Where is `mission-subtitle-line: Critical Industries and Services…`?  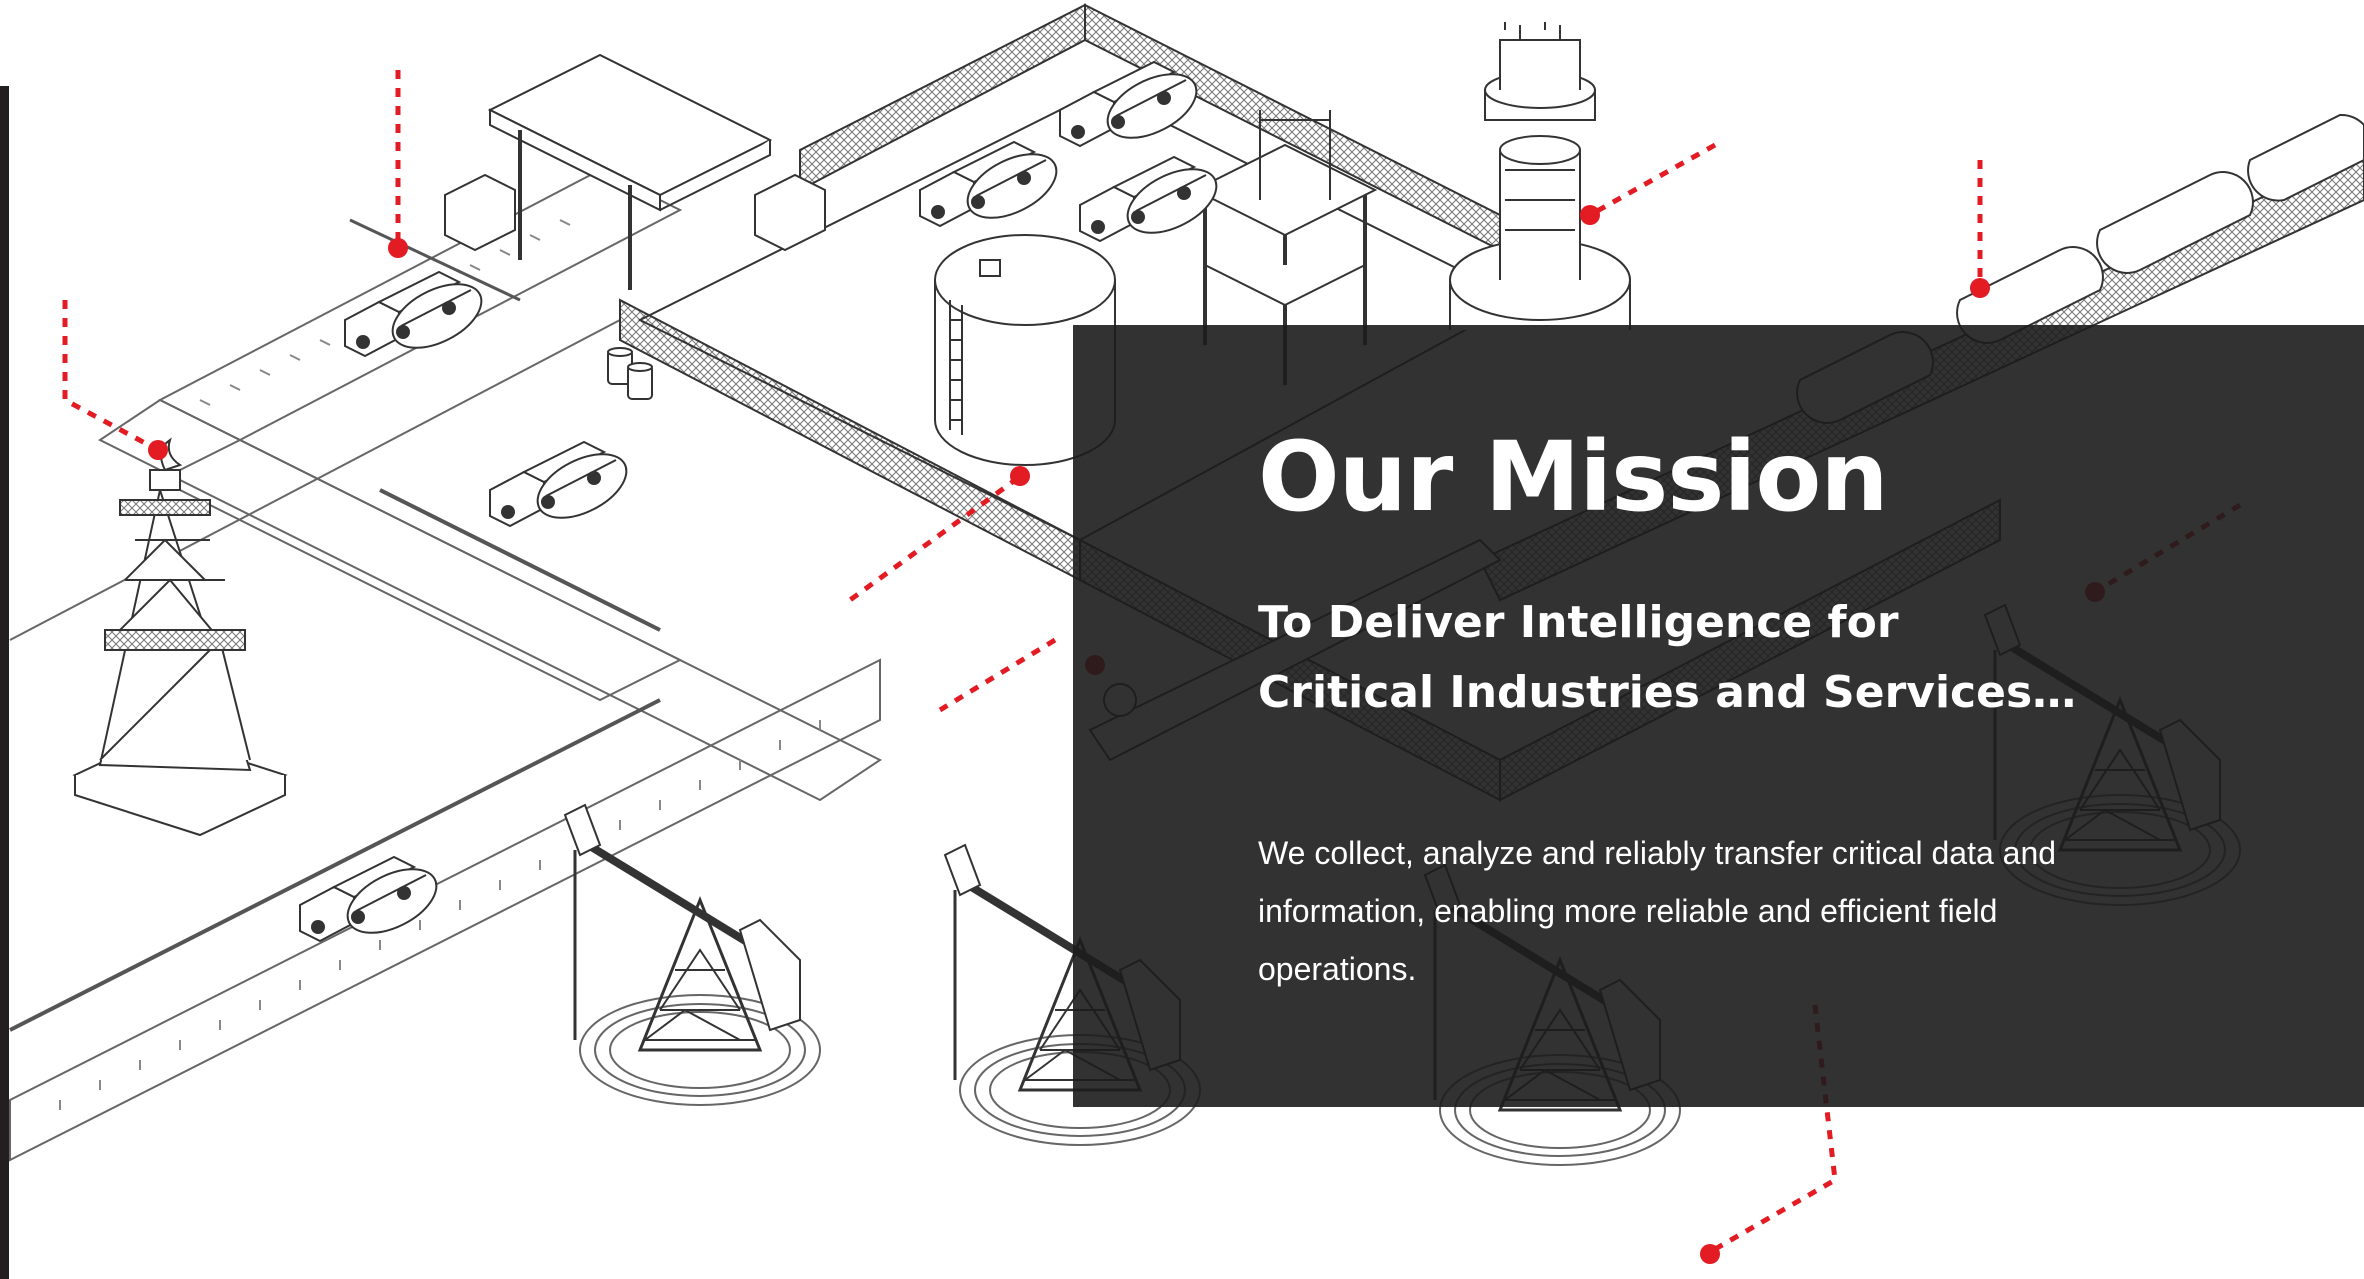
mission-subtitle-line: Critical Industries and Services… is located at coordinates (1667, 692).